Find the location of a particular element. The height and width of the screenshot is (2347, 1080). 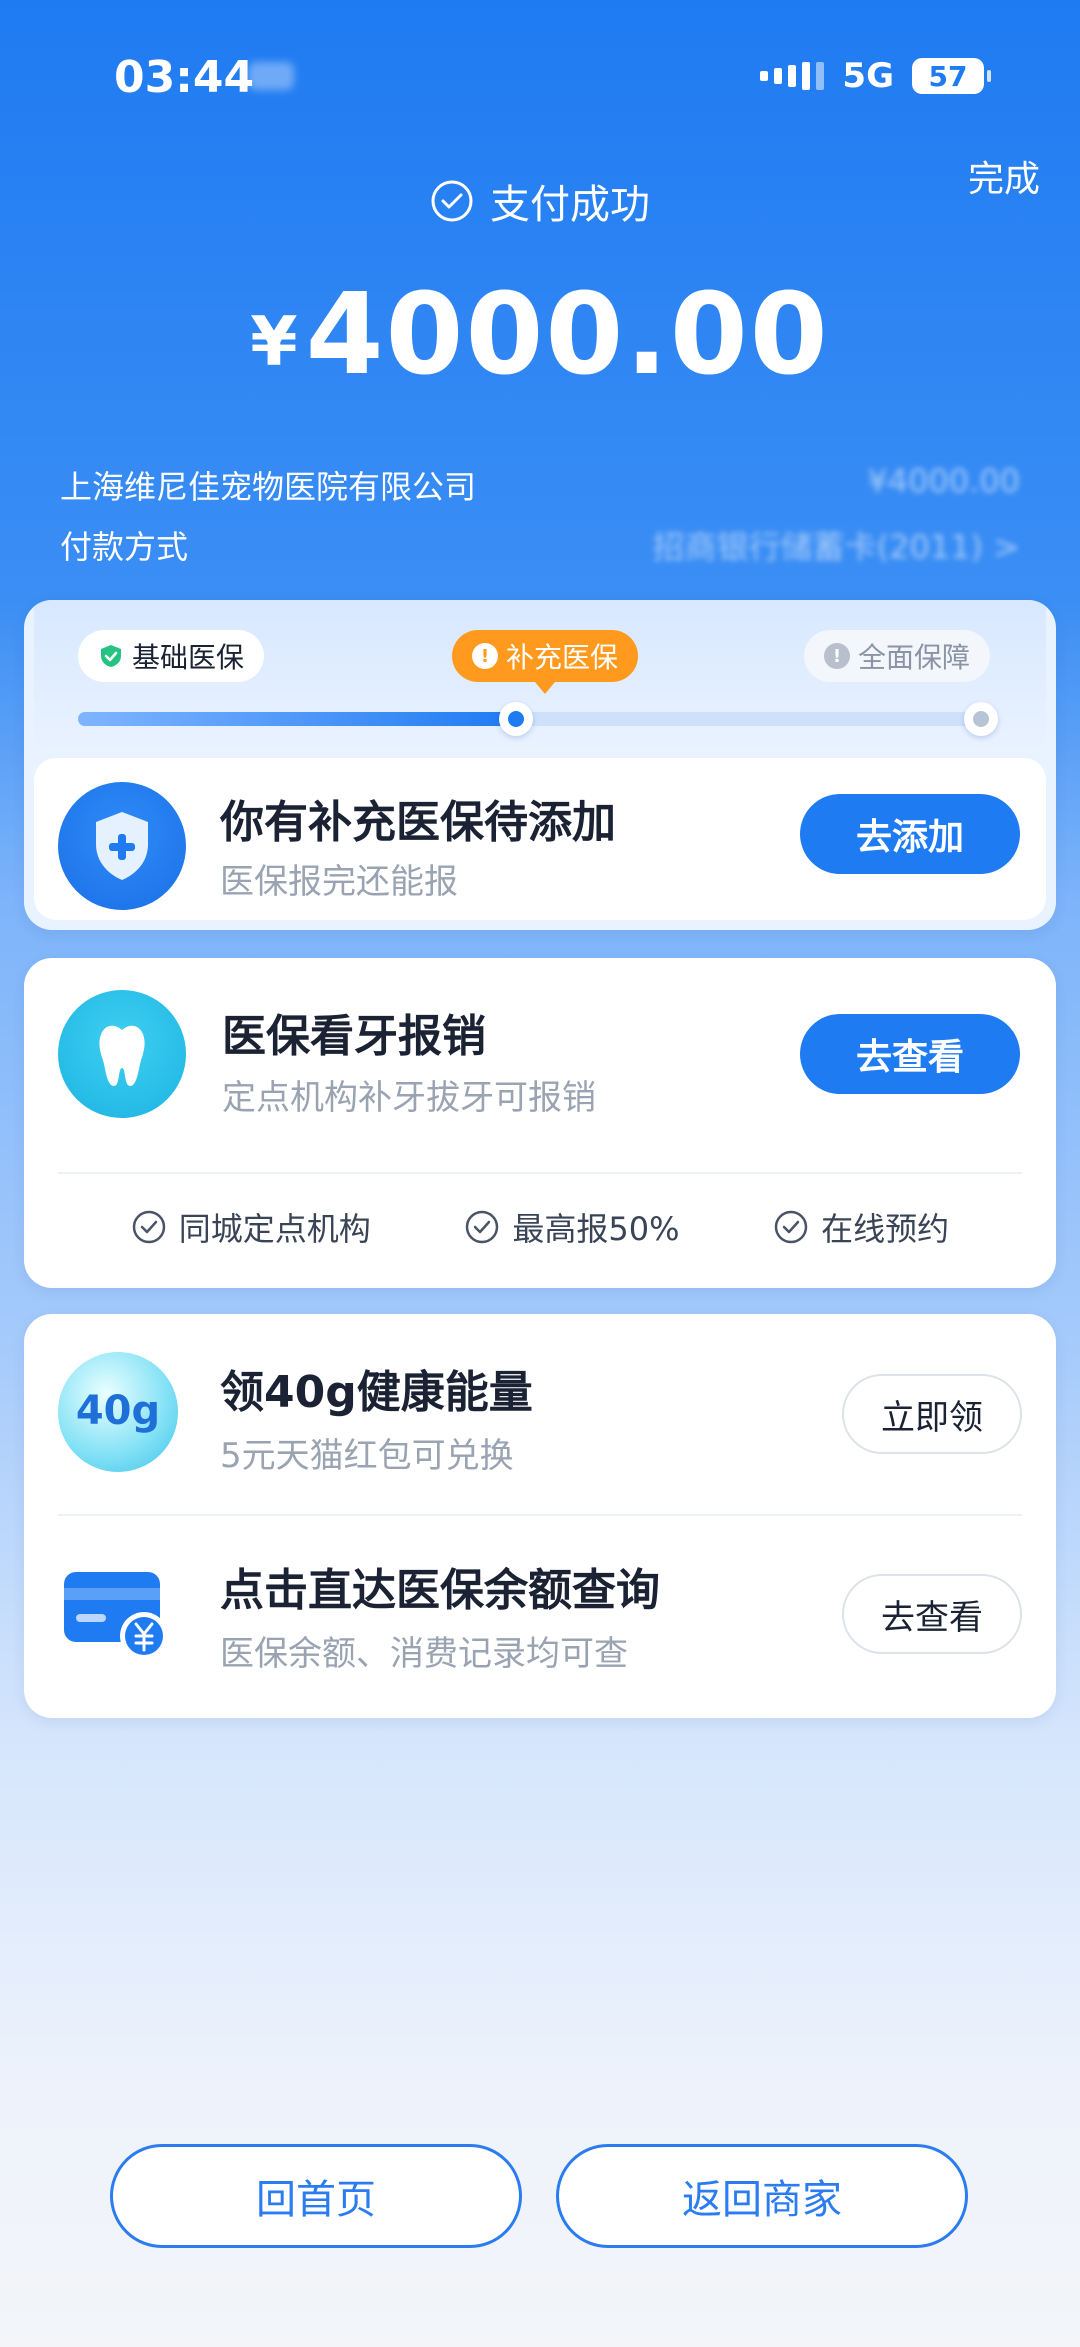

energy-badge-text: 40g is located at coordinates (118, 1411).